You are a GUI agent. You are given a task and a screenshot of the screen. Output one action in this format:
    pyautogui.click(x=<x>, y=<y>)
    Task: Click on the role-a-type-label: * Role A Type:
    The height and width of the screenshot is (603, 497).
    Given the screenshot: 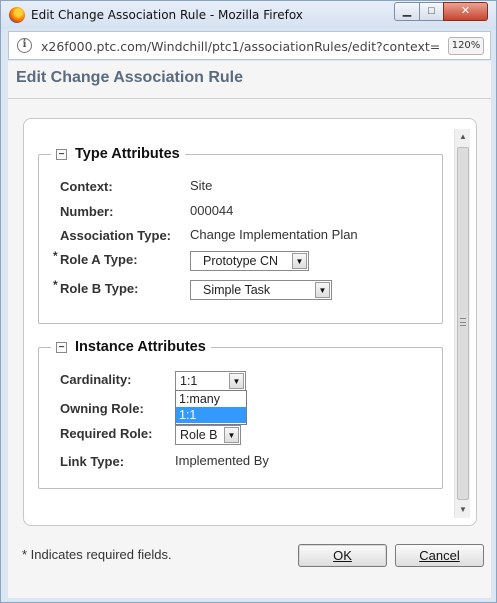 What is the action you would take?
    pyautogui.click(x=95, y=258)
    